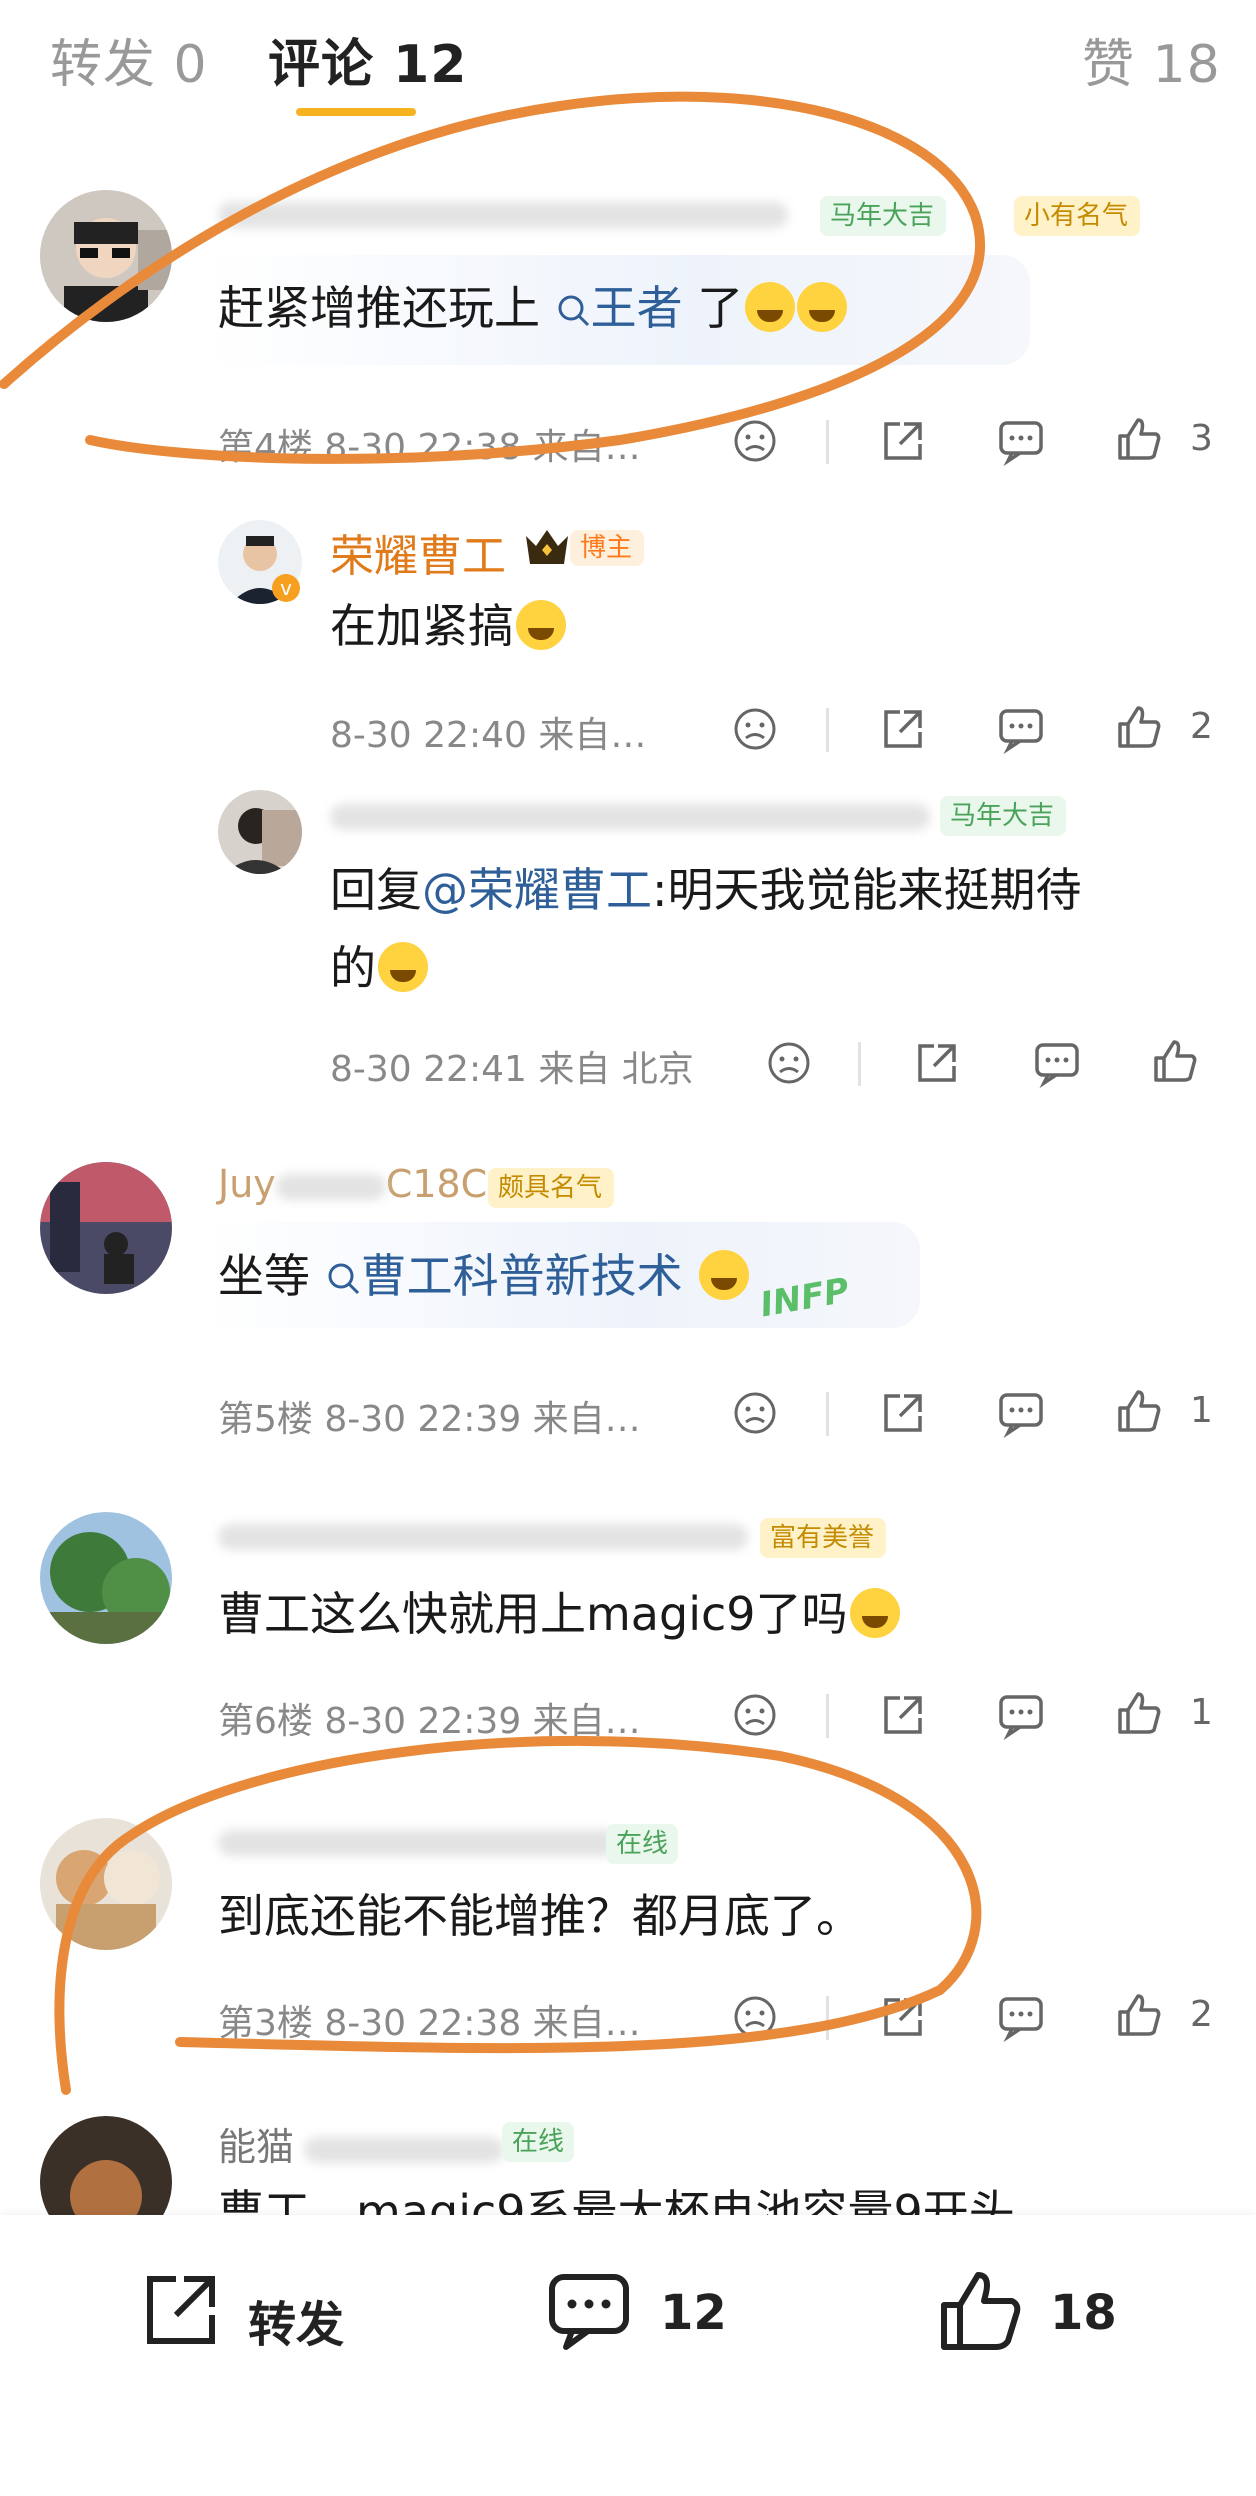 This screenshot has width=1256, height=2496. Describe the element at coordinates (540, 1916) in the screenshot. I see `comment-text: 到底还能不能增推？都月底了。` at that location.